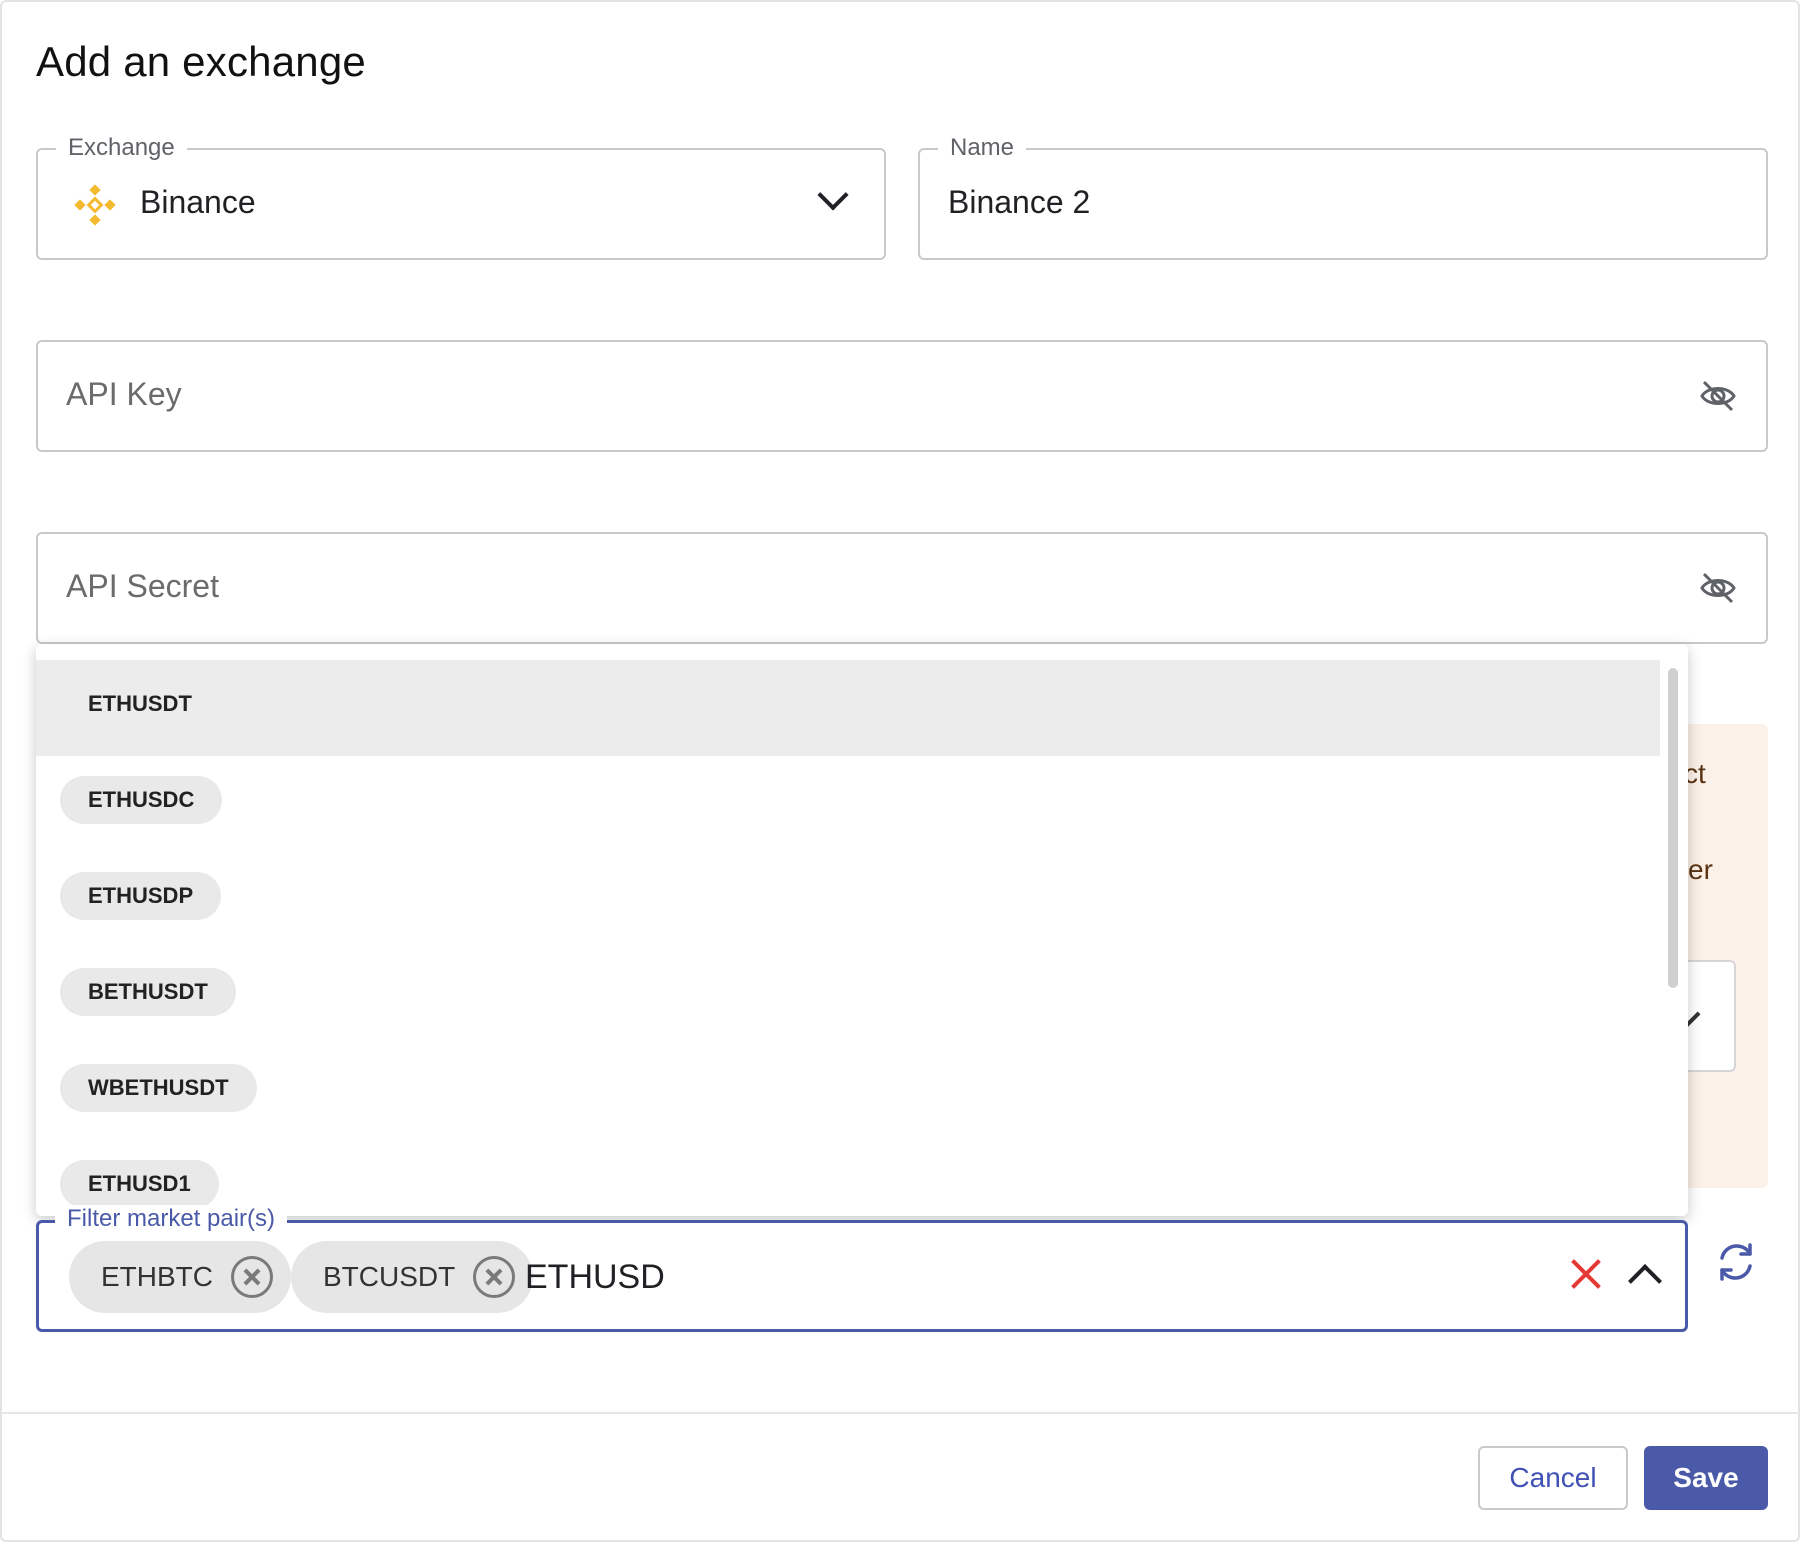 This screenshot has height=1542, width=1800. Describe the element at coordinates (121, 148) in the screenshot. I see `exchange-label: Exchange` at that location.